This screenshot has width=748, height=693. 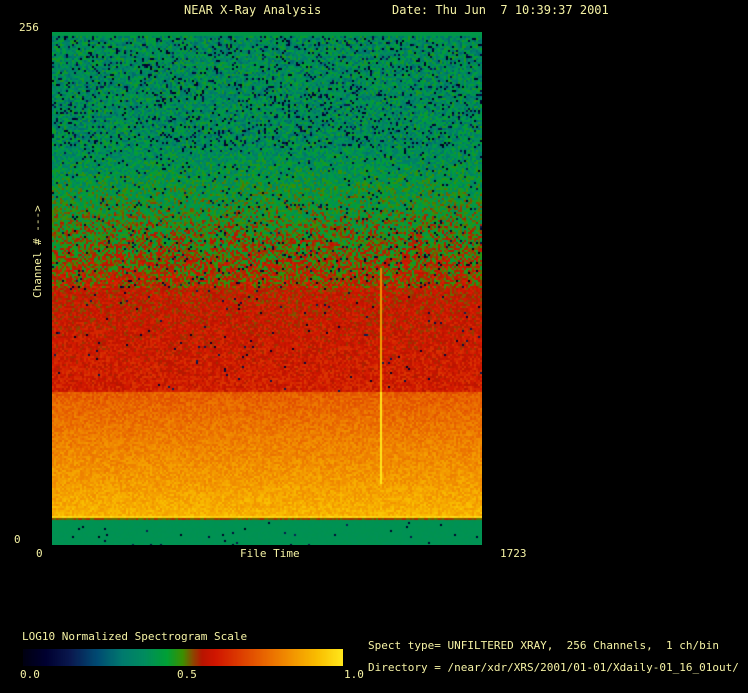 I want to click on colorbar-tick-min: 0.0, so click(x=30, y=674).